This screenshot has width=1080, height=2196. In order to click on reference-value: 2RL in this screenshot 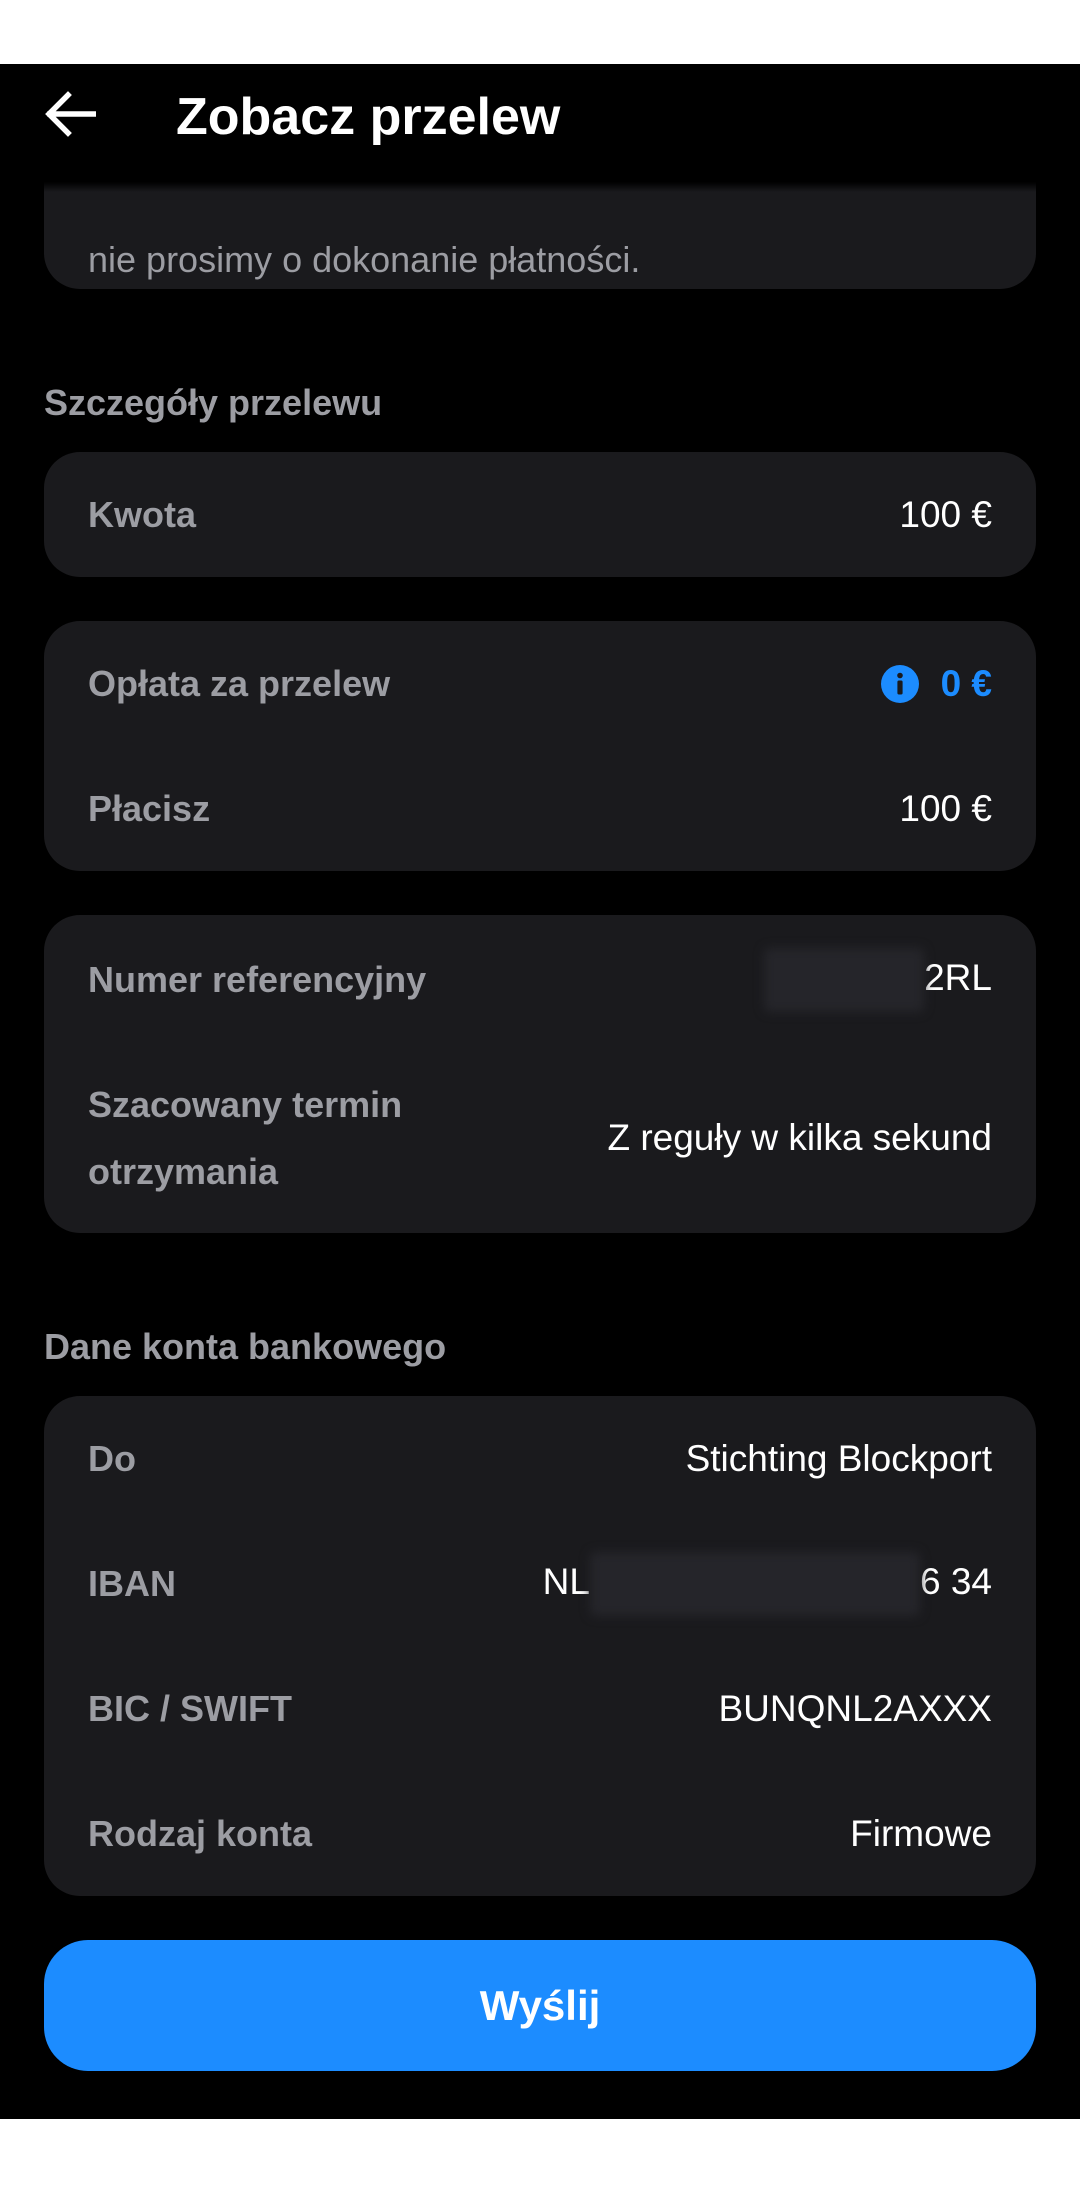, I will do `click(878, 979)`.